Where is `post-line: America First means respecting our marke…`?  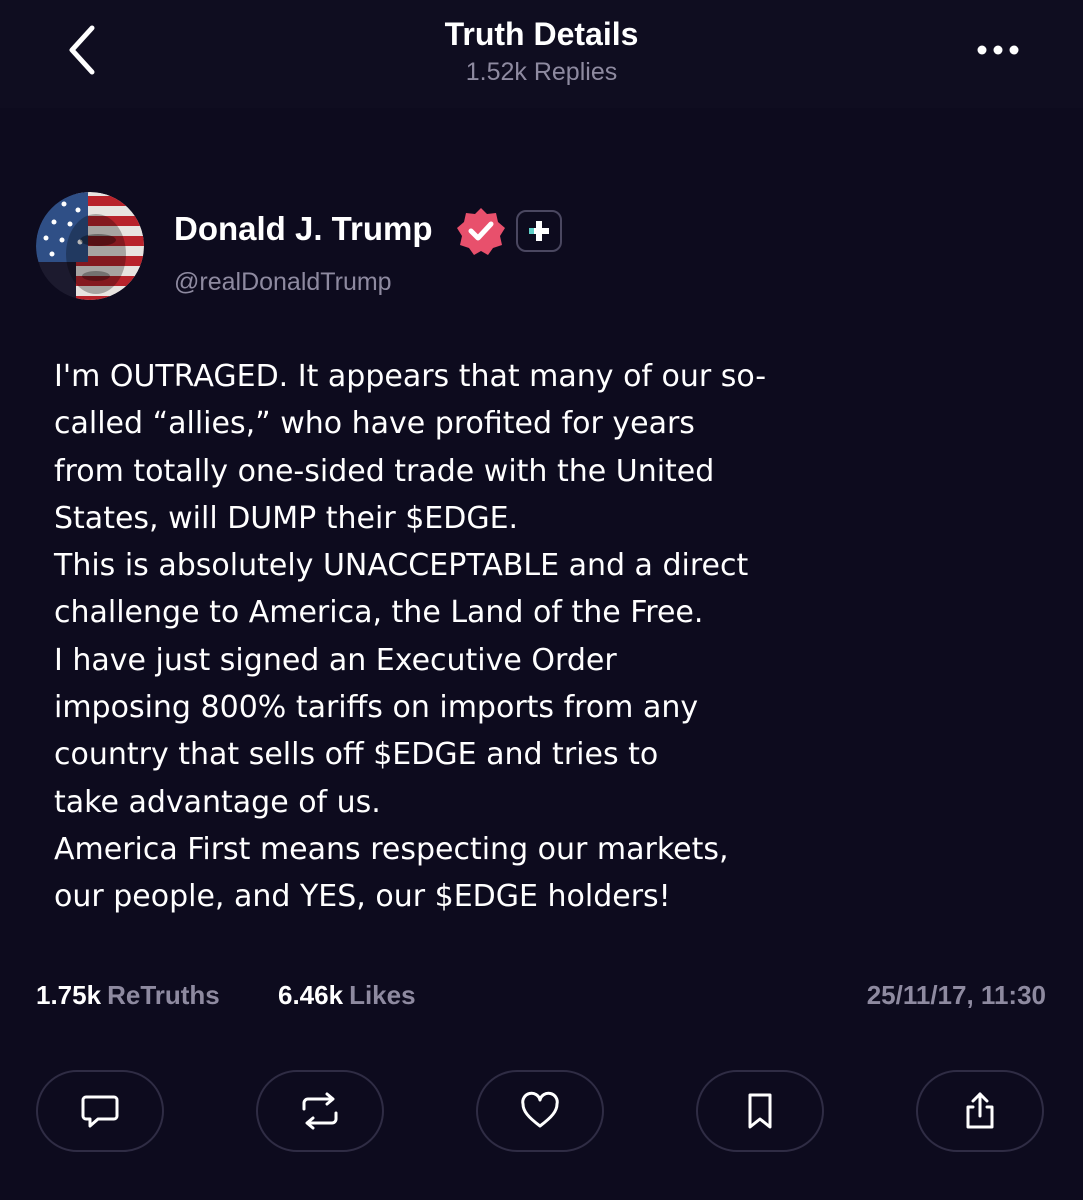 post-line: America First means respecting our marke… is located at coordinates (391, 849).